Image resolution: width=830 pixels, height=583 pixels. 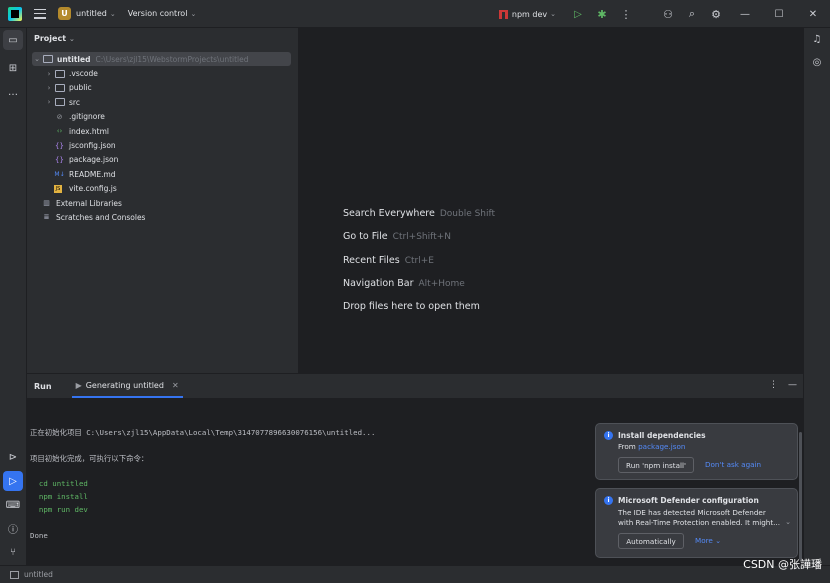 I want to click on services-tool-button: ⊳, so click(x=13, y=457).